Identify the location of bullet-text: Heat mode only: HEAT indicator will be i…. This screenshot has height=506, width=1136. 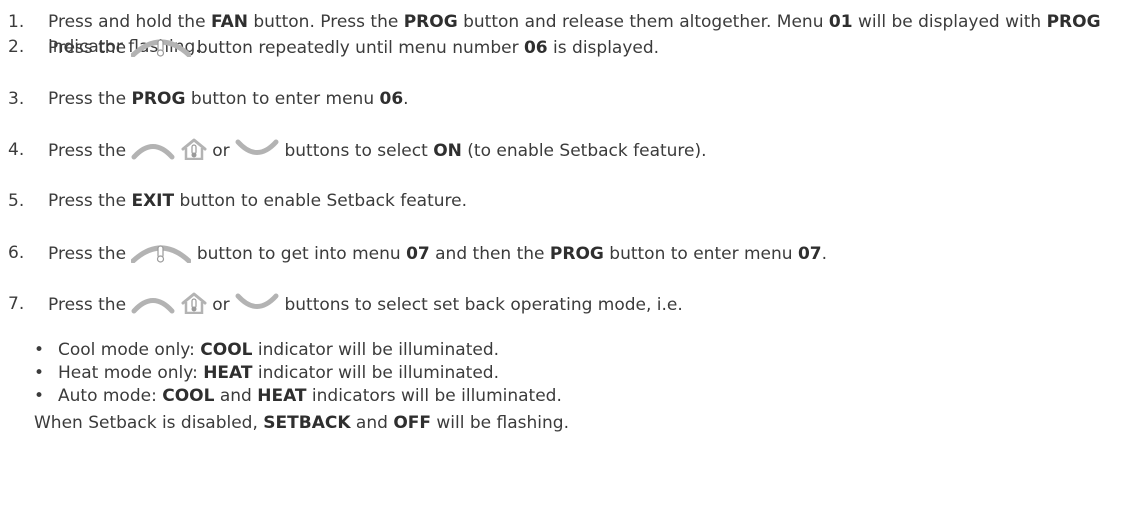
(278, 373).